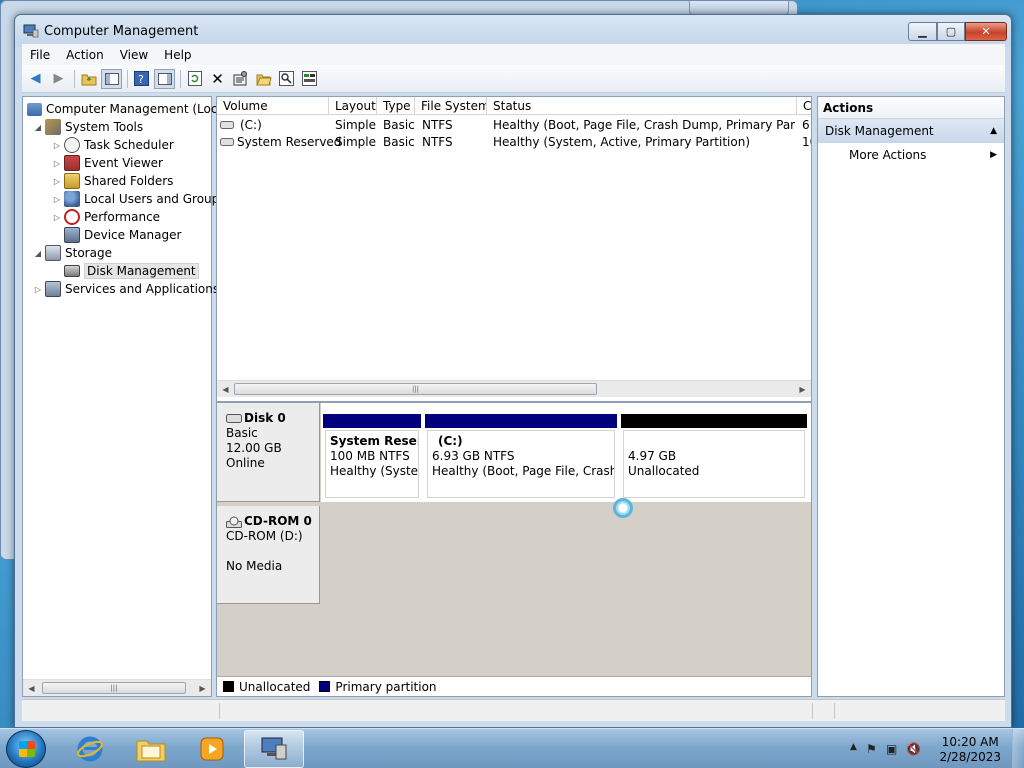 The image size is (1024, 768). Describe the element at coordinates (353, 106) in the screenshot. I see `column-layout: Layout` at that location.